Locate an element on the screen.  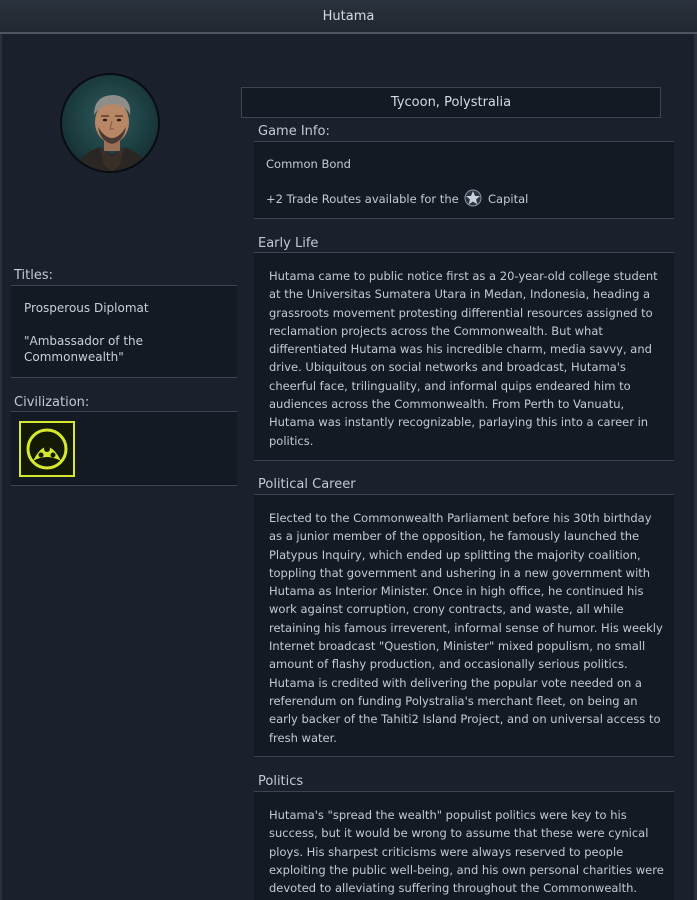
politics-label: Politics is located at coordinates (281, 781).